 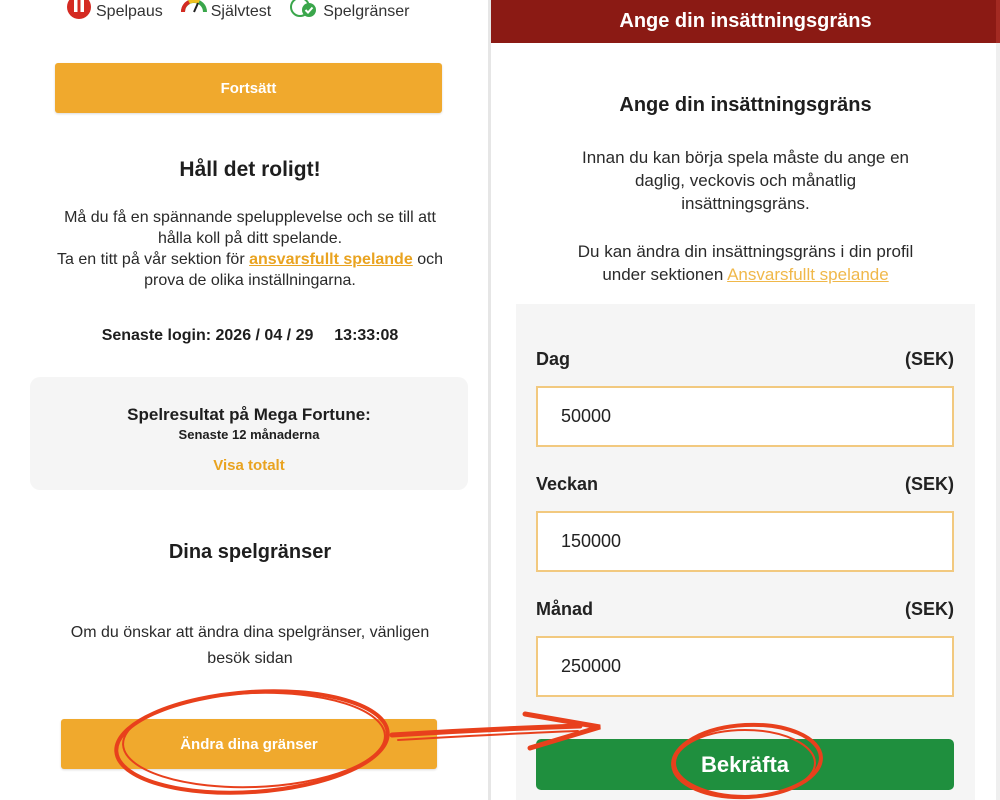 What do you see at coordinates (366, 335) in the screenshot?
I see `last-login-time: 13:33:08` at bounding box center [366, 335].